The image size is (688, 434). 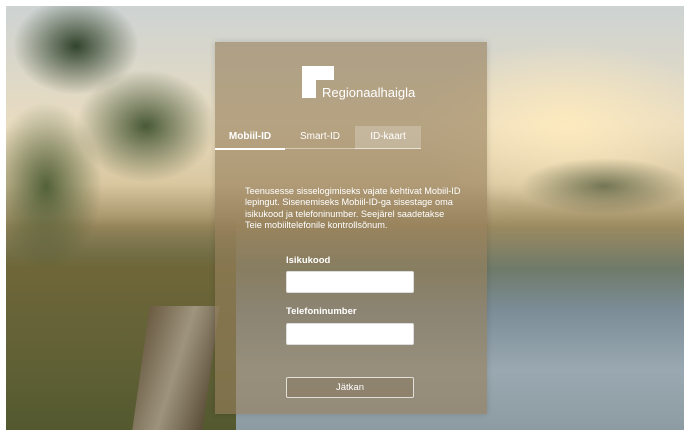 I want to click on brand-logo: Regionaalhaigla, so click(x=362, y=84).